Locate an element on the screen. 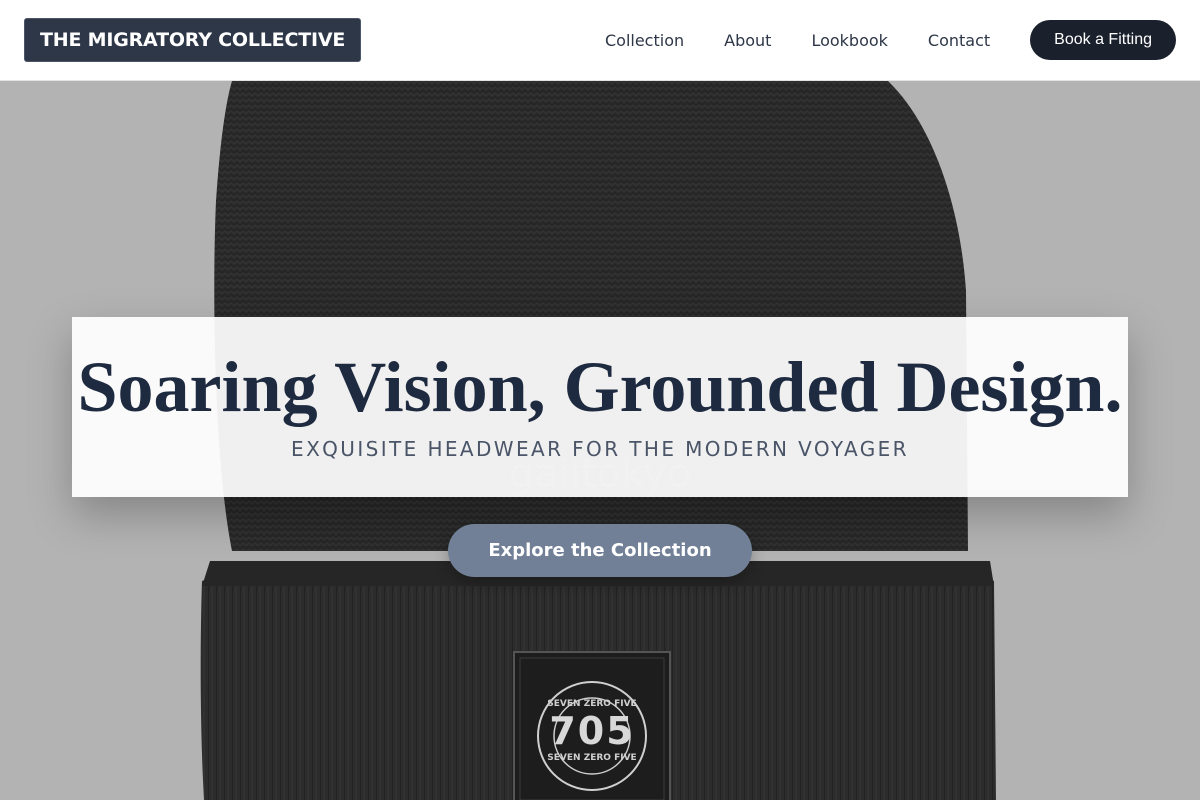  nav-link-lookbook: Lookbook is located at coordinates (849, 40).